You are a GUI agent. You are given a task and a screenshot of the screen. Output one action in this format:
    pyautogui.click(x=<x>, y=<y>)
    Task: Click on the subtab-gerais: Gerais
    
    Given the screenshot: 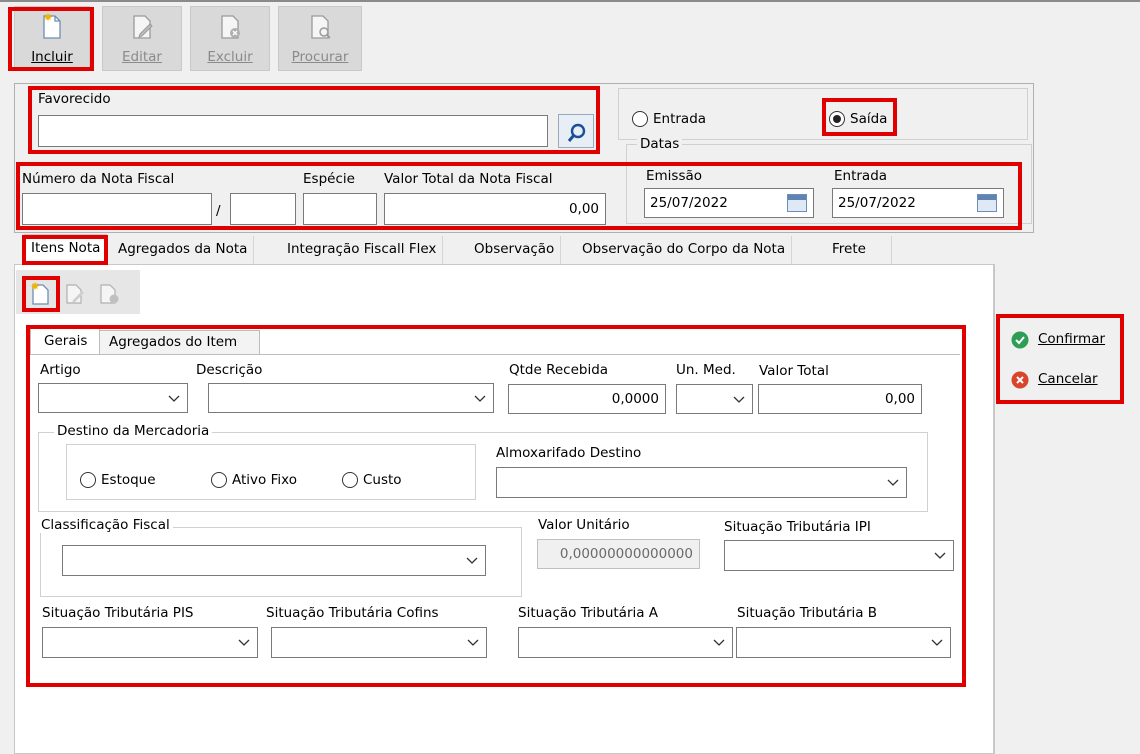 What is the action you would take?
    pyautogui.click(x=65, y=341)
    